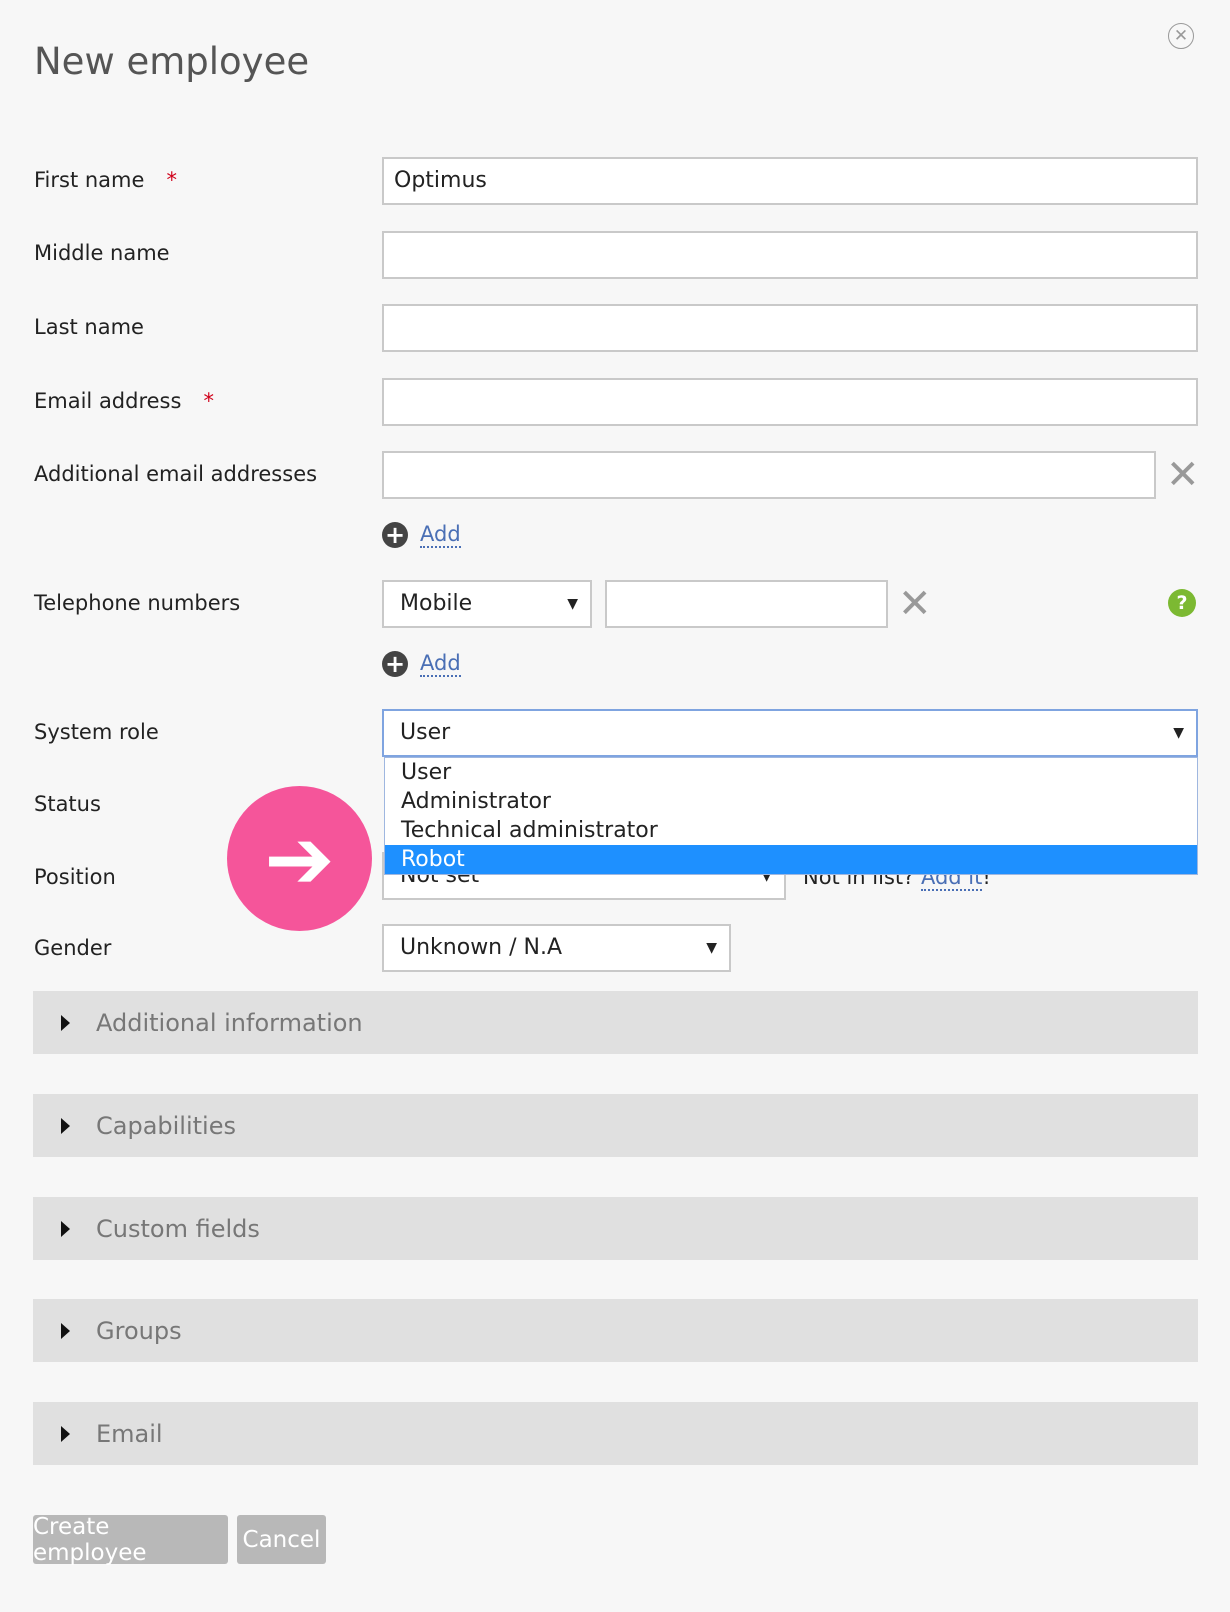  What do you see at coordinates (436, 603) in the screenshot?
I see `phone-type-value: Mobile` at bounding box center [436, 603].